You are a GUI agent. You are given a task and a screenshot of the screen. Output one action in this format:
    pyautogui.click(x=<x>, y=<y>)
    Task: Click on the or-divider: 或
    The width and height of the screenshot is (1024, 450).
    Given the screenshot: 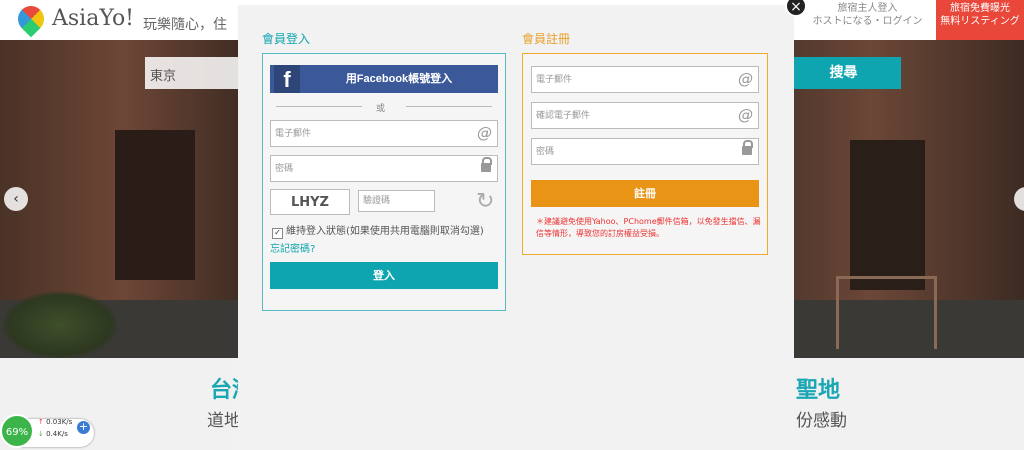 What is the action you would take?
    pyautogui.click(x=384, y=107)
    